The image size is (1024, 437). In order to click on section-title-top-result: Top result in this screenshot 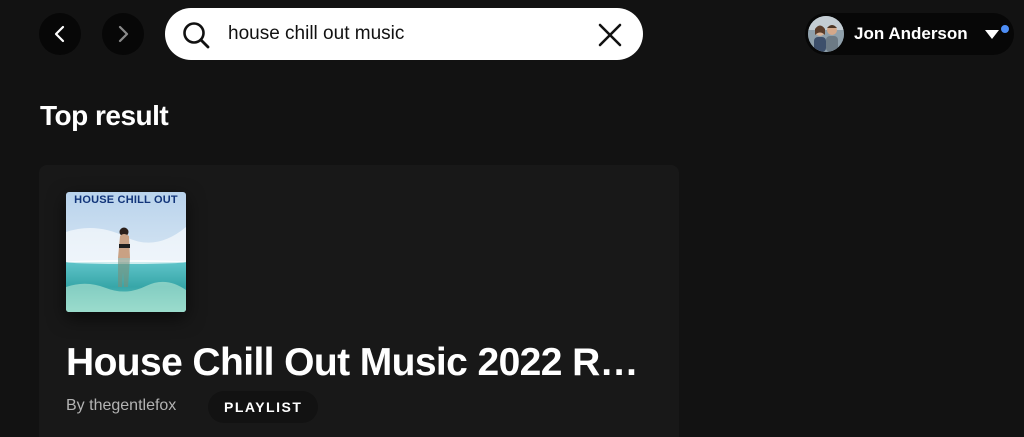, I will do `click(104, 115)`.